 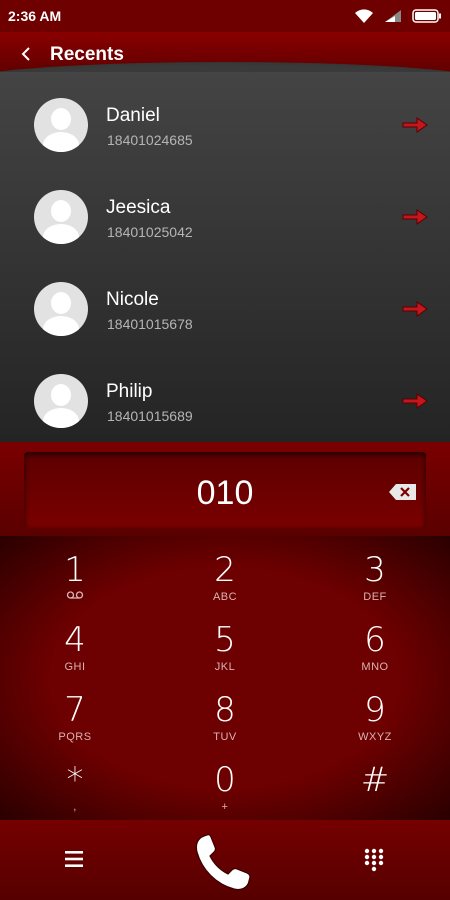 I want to click on battery-icon, so click(x=426, y=16).